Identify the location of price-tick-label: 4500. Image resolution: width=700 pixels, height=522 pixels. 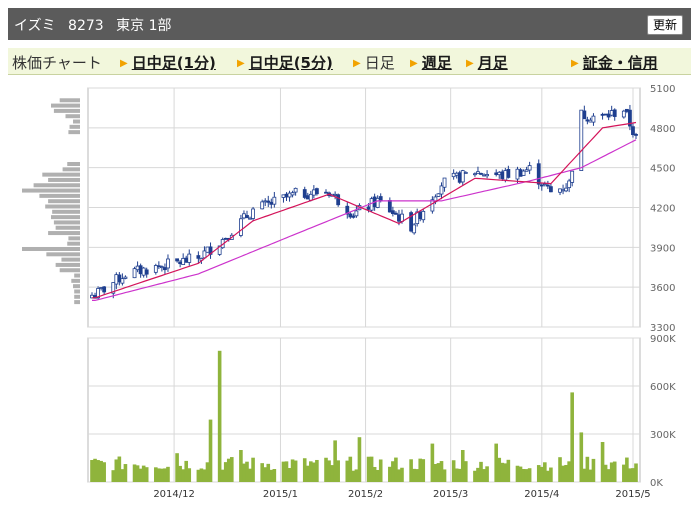
(662, 169).